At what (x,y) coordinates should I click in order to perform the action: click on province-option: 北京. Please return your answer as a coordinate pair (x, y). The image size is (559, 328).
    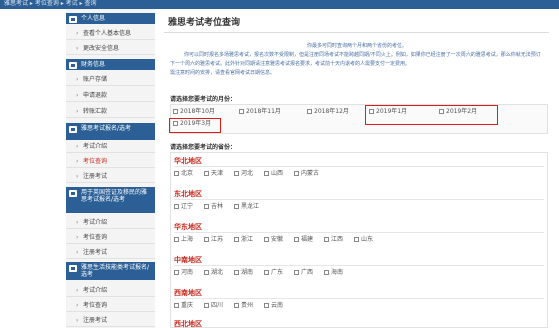
    Looking at the image, I should click on (183, 174).